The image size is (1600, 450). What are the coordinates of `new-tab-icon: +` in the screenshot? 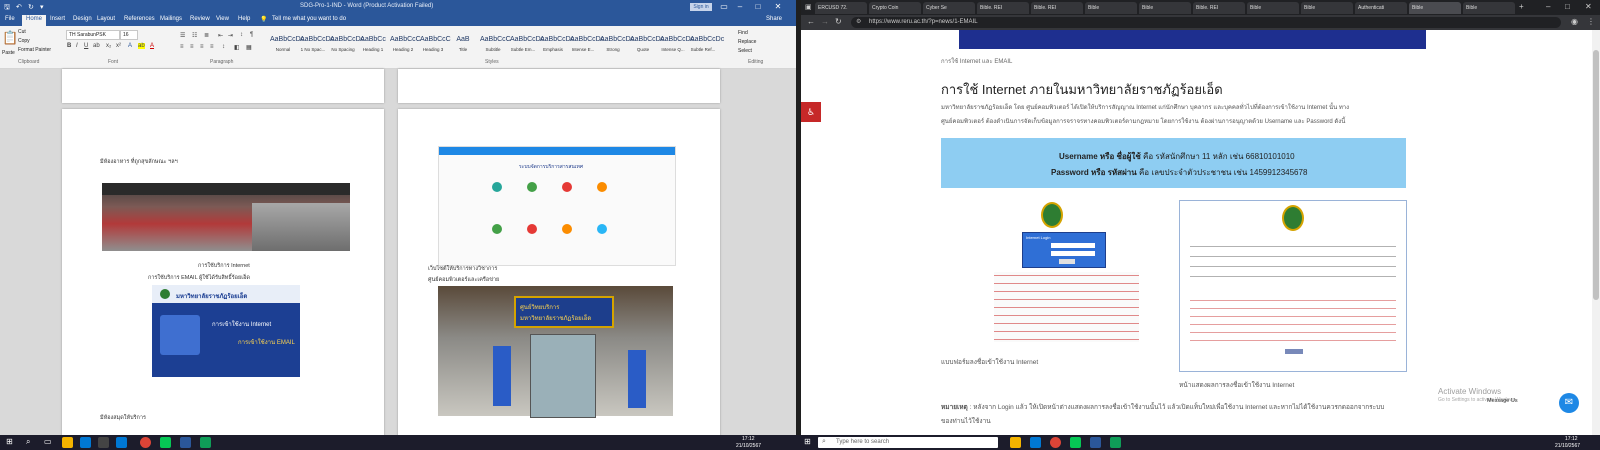 It's located at (1521, 6).